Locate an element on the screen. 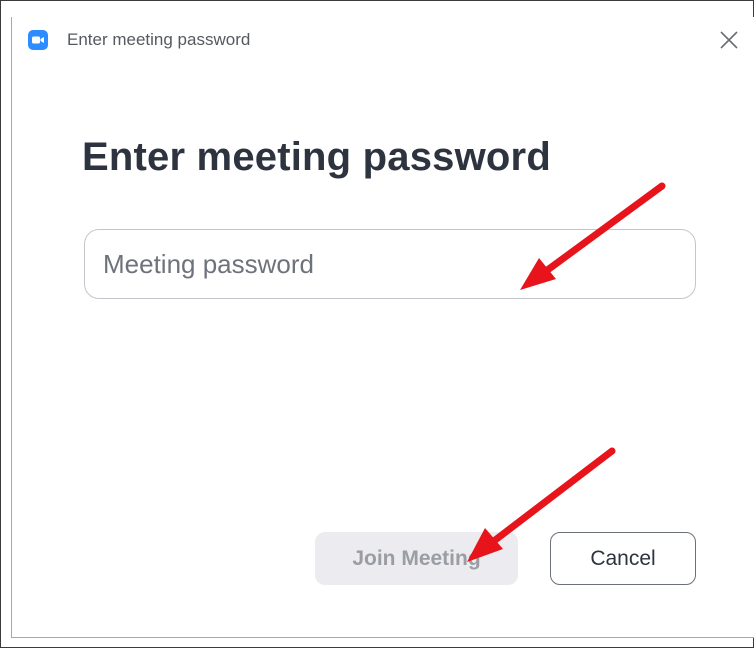 This screenshot has height=648, width=754. close-button is located at coordinates (729, 40).